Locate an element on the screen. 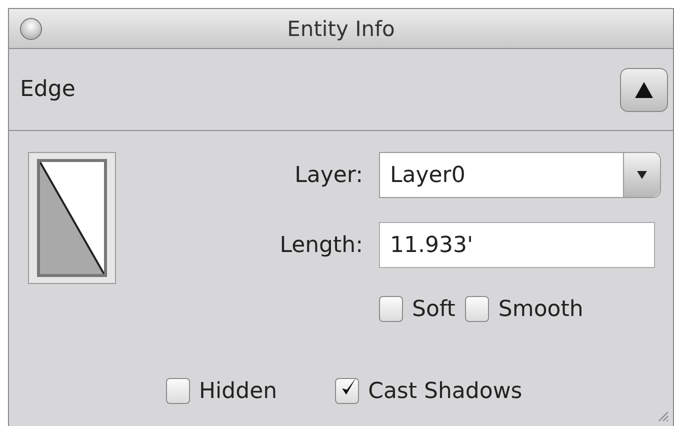 The image size is (674, 426). collapse-button is located at coordinates (644, 90).